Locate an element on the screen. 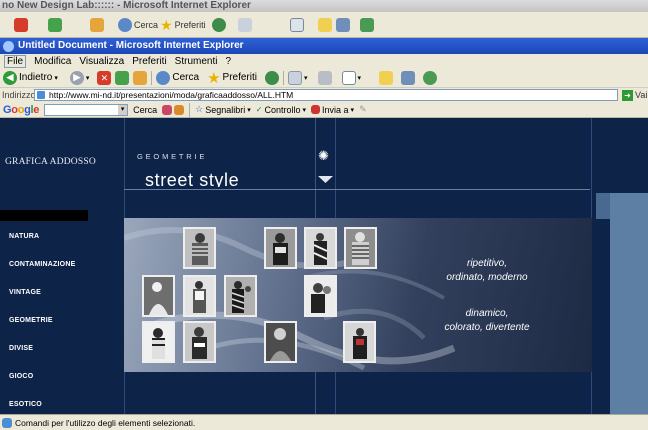 The width and height of the screenshot is (648, 430). bg-messenger-icon is located at coordinates (343, 25).